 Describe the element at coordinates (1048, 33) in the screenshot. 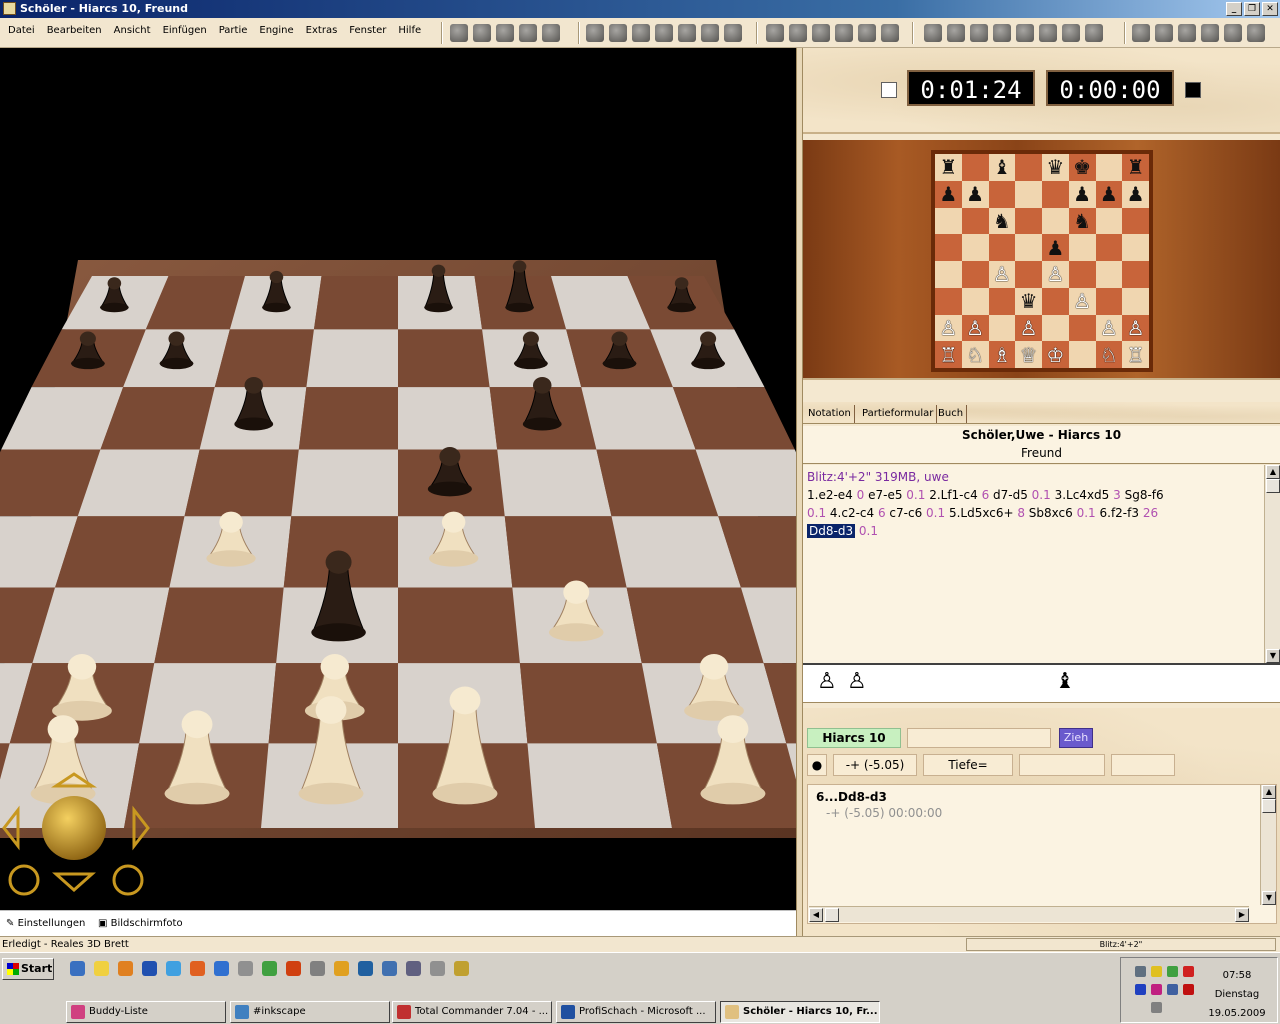

I see `user-icon` at that location.